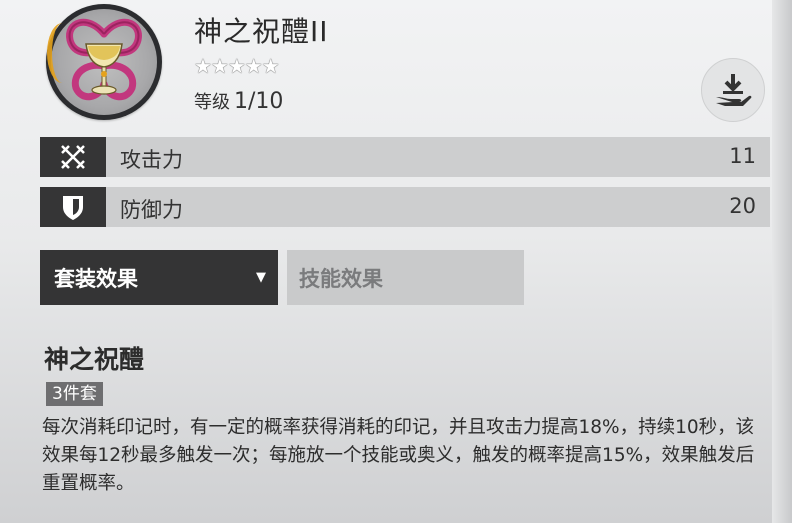 The height and width of the screenshot is (523, 792). Describe the element at coordinates (151, 160) in the screenshot. I see `stat-label-attack: 攻击力` at that location.